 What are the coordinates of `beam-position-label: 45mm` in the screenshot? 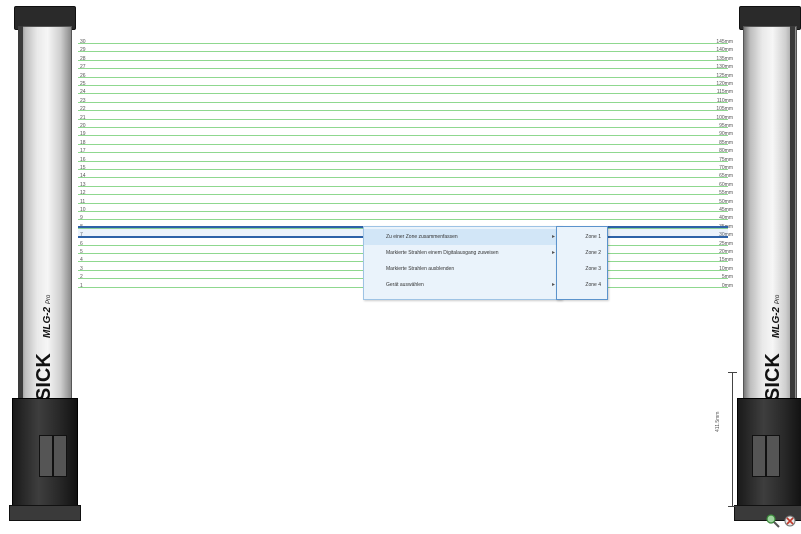 It's located at (726, 210).